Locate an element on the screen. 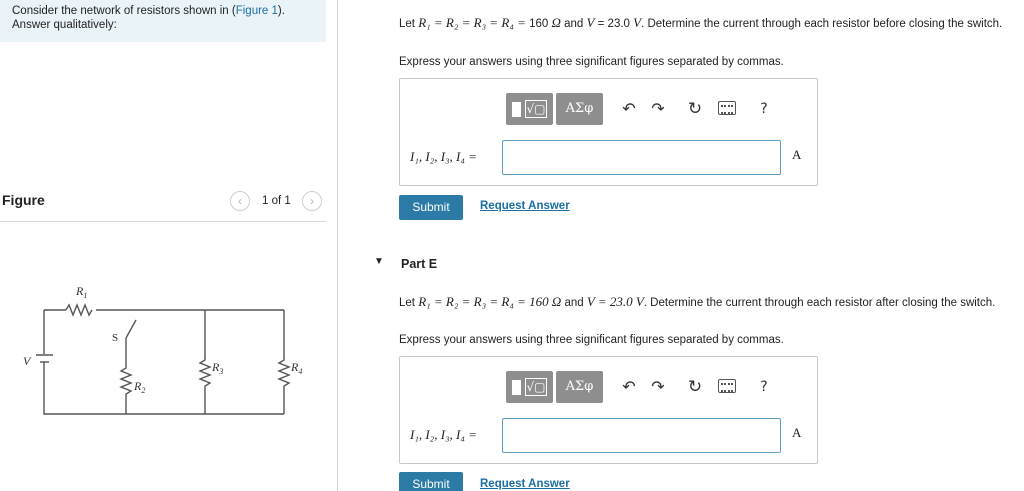 This screenshot has width=1024, height=491. battery-symbol is located at coordinates (44, 360).